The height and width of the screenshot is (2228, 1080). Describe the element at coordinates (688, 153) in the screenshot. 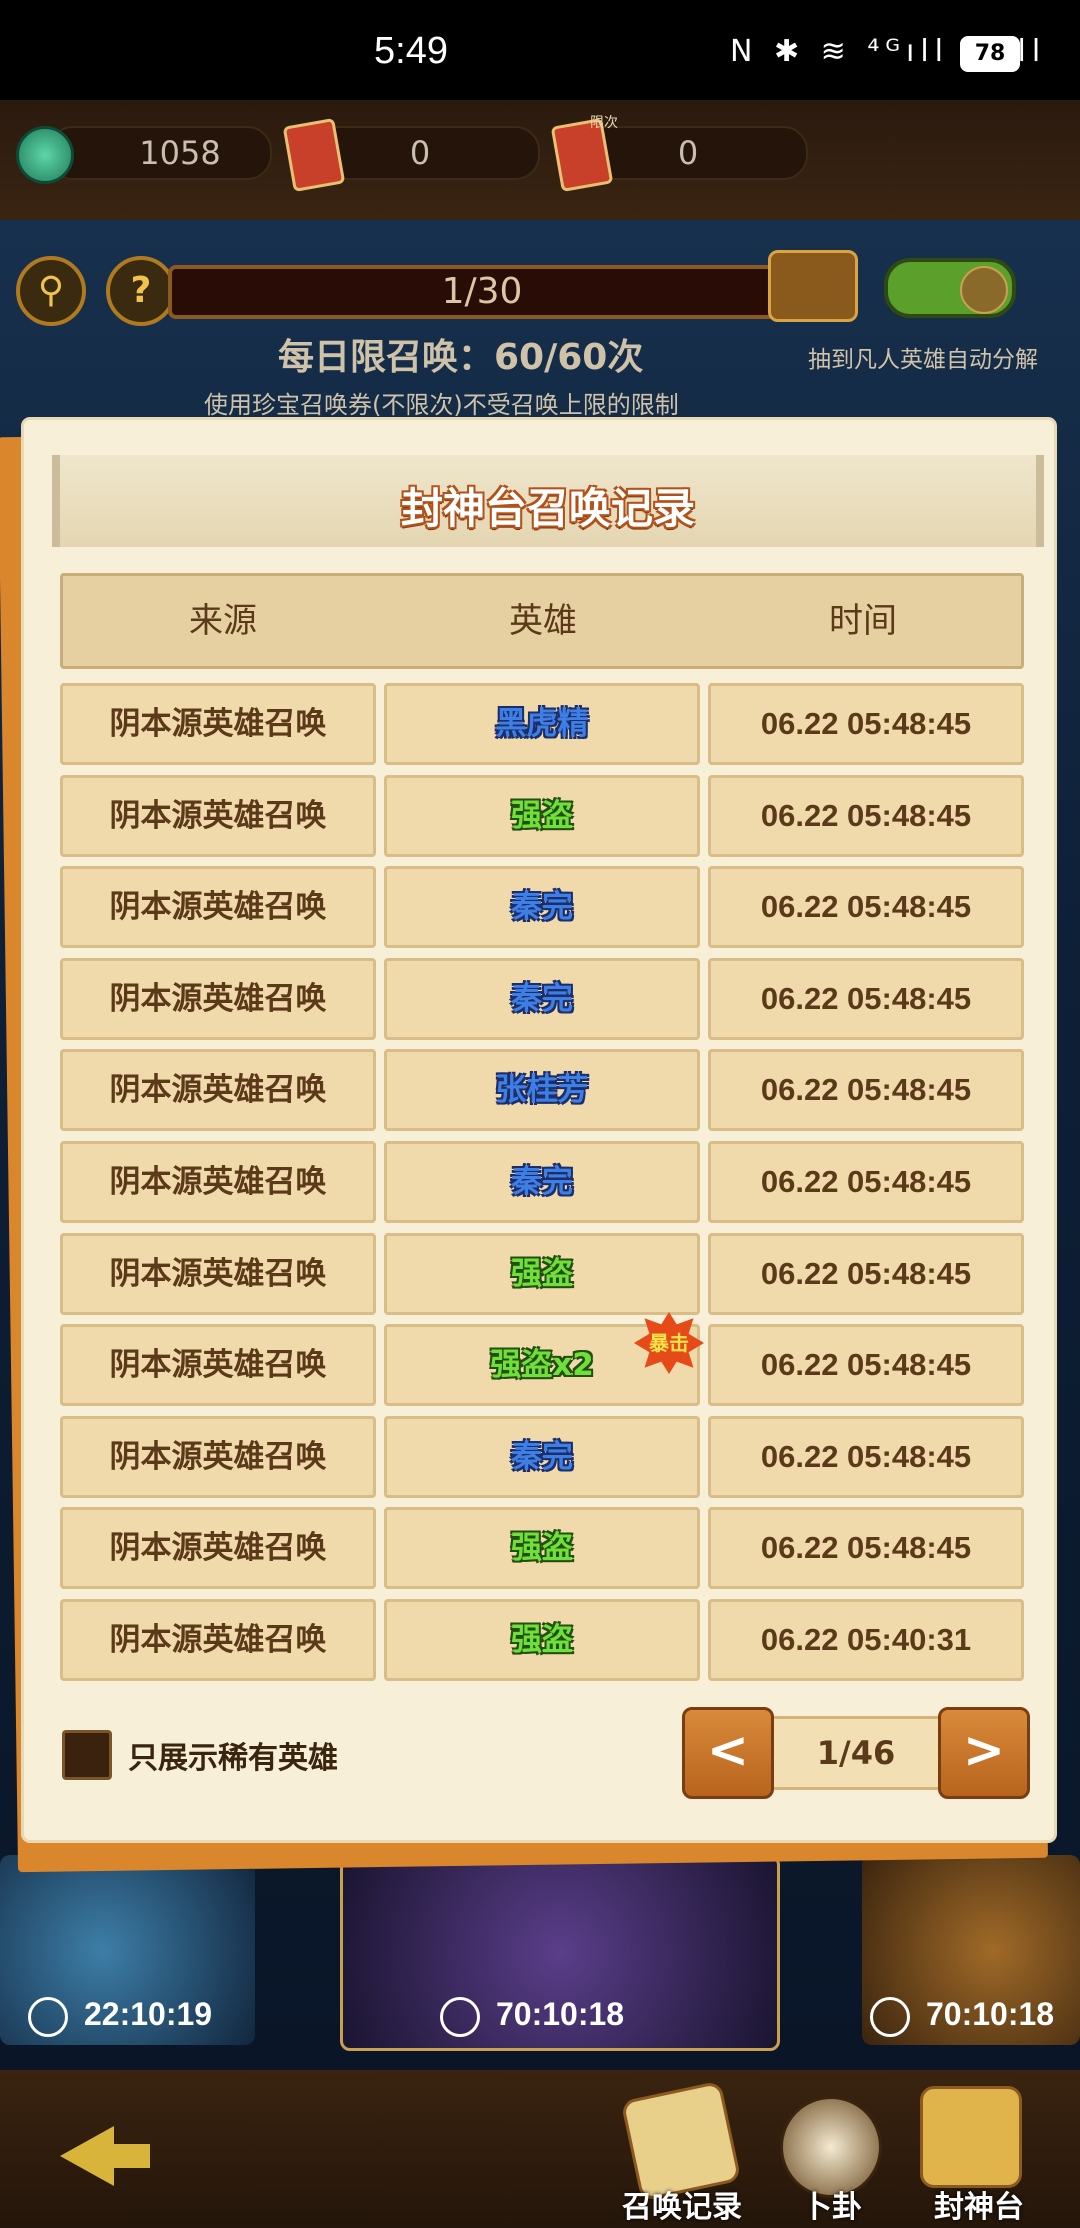

I see `currency-limited-value: 0` at that location.